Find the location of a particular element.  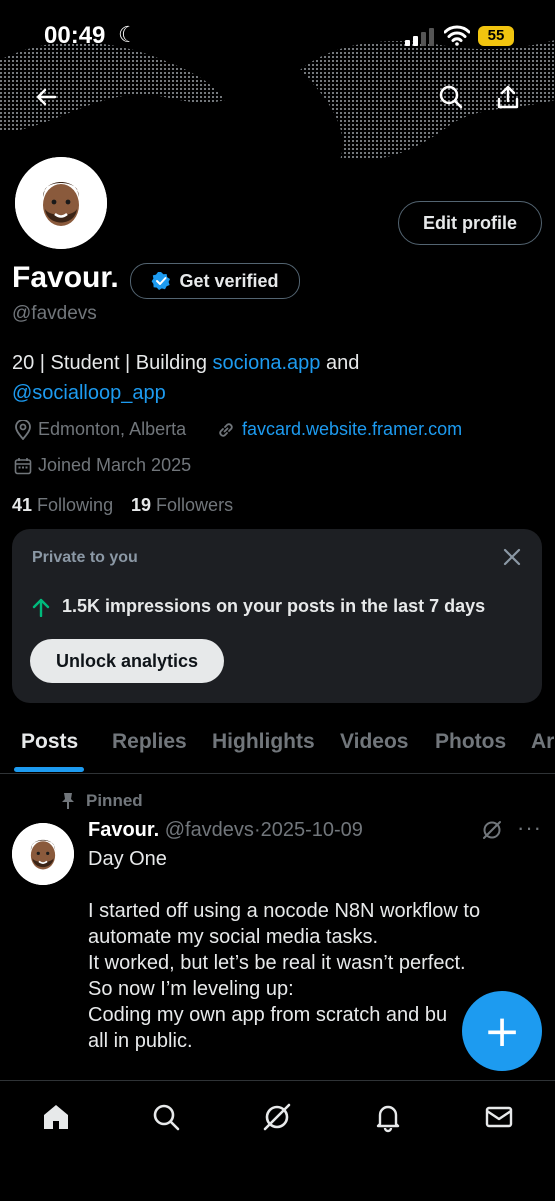

profile-website: favcard.website.framer.com is located at coordinates (339, 429).